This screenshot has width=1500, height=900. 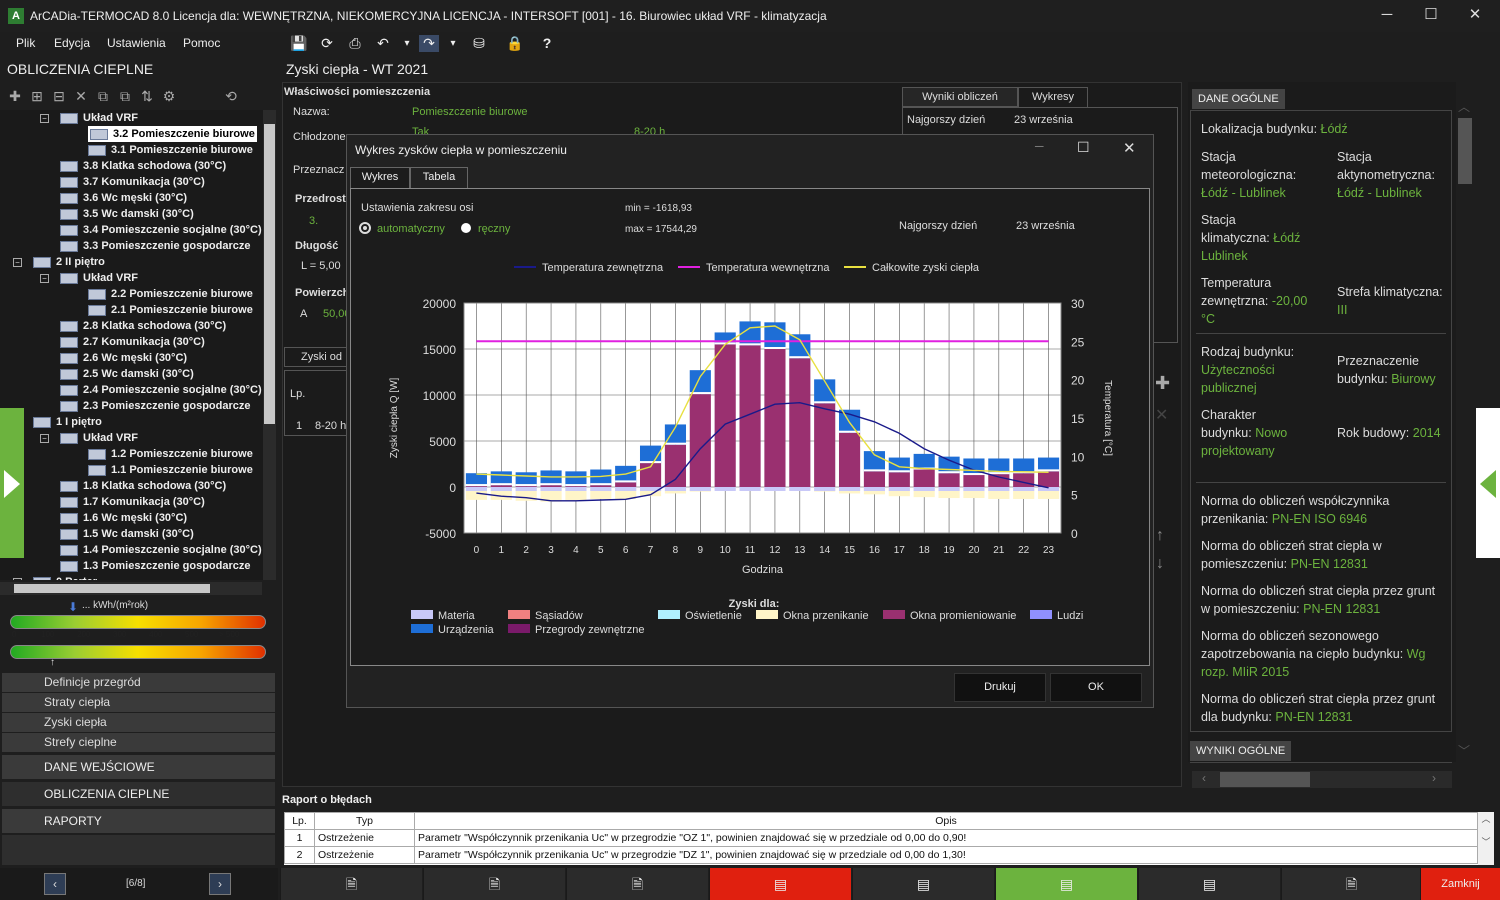 I want to click on tree-item: 2.3 Pomieszczenie gospodarcze, so click(x=155, y=406).